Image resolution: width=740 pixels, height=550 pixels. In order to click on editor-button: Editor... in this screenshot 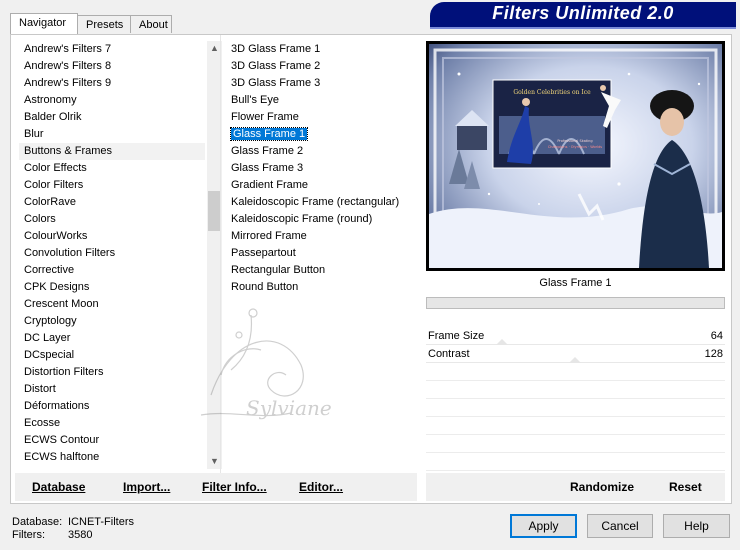, I will do `click(321, 487)`.